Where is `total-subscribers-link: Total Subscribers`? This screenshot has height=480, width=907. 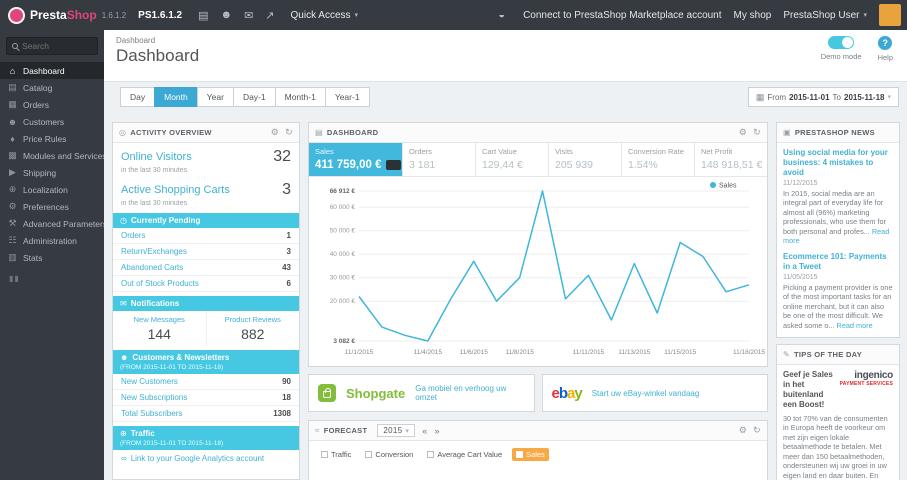 total-subscribers-link: Total Subscribers is located at coordinates (151, 413).